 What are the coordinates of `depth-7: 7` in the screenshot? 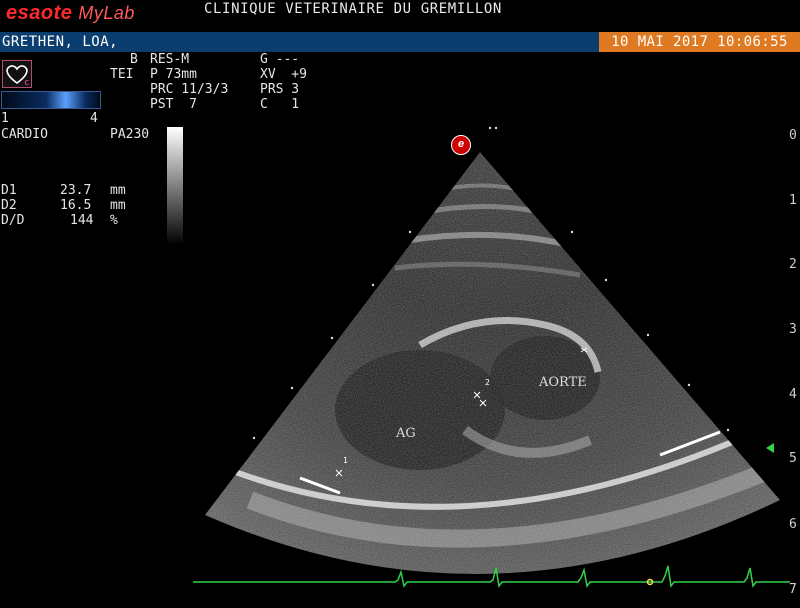 It's located at (793, 589).